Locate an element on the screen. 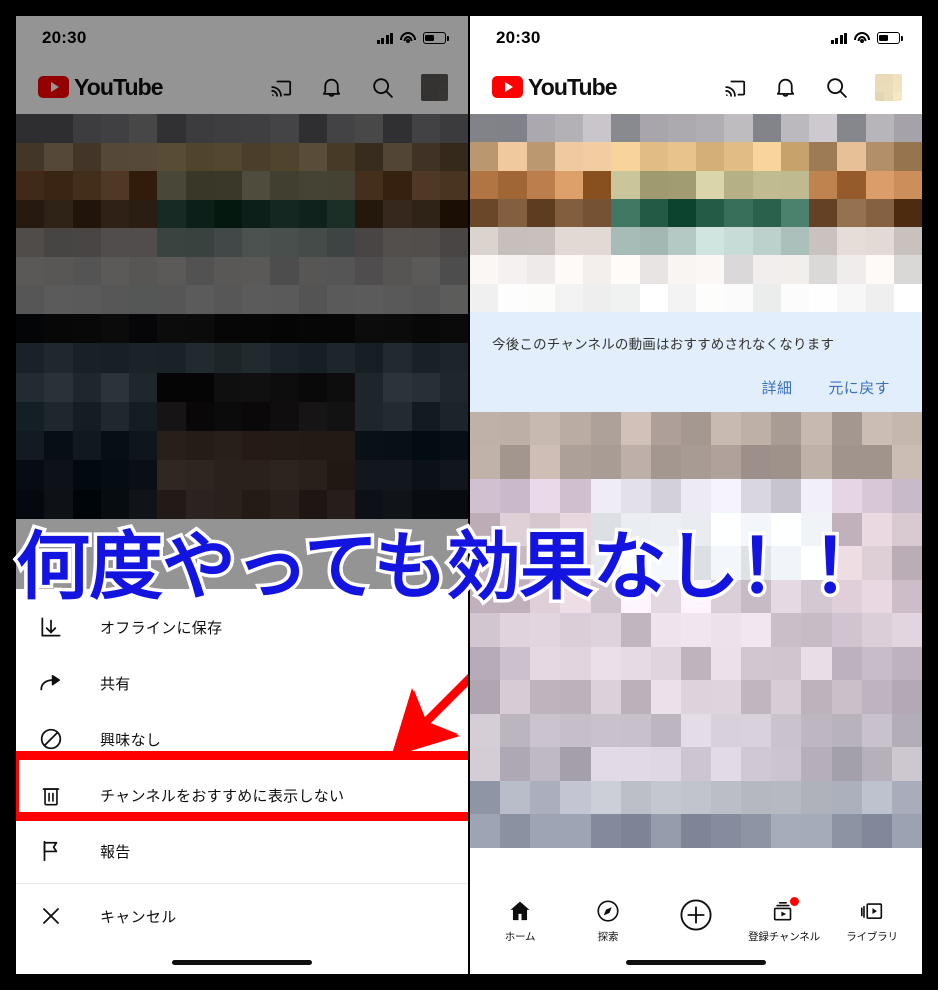  action-sheet-label: チャンネルをおすすめに表示しない is located at coordinates (222, 796).